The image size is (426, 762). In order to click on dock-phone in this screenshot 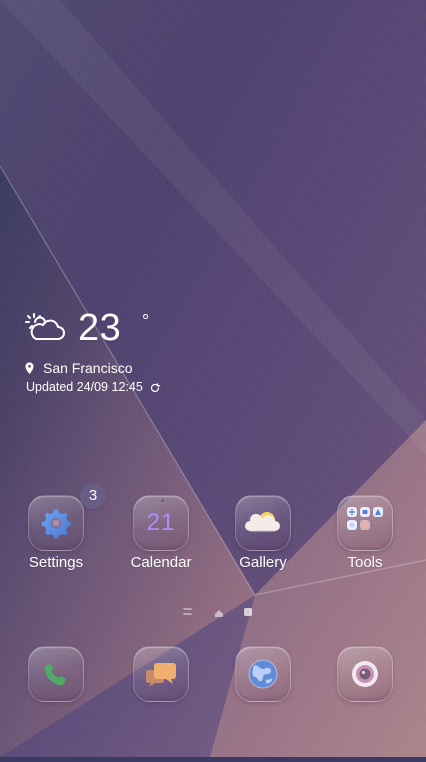, I will do `click(56, 676)`.